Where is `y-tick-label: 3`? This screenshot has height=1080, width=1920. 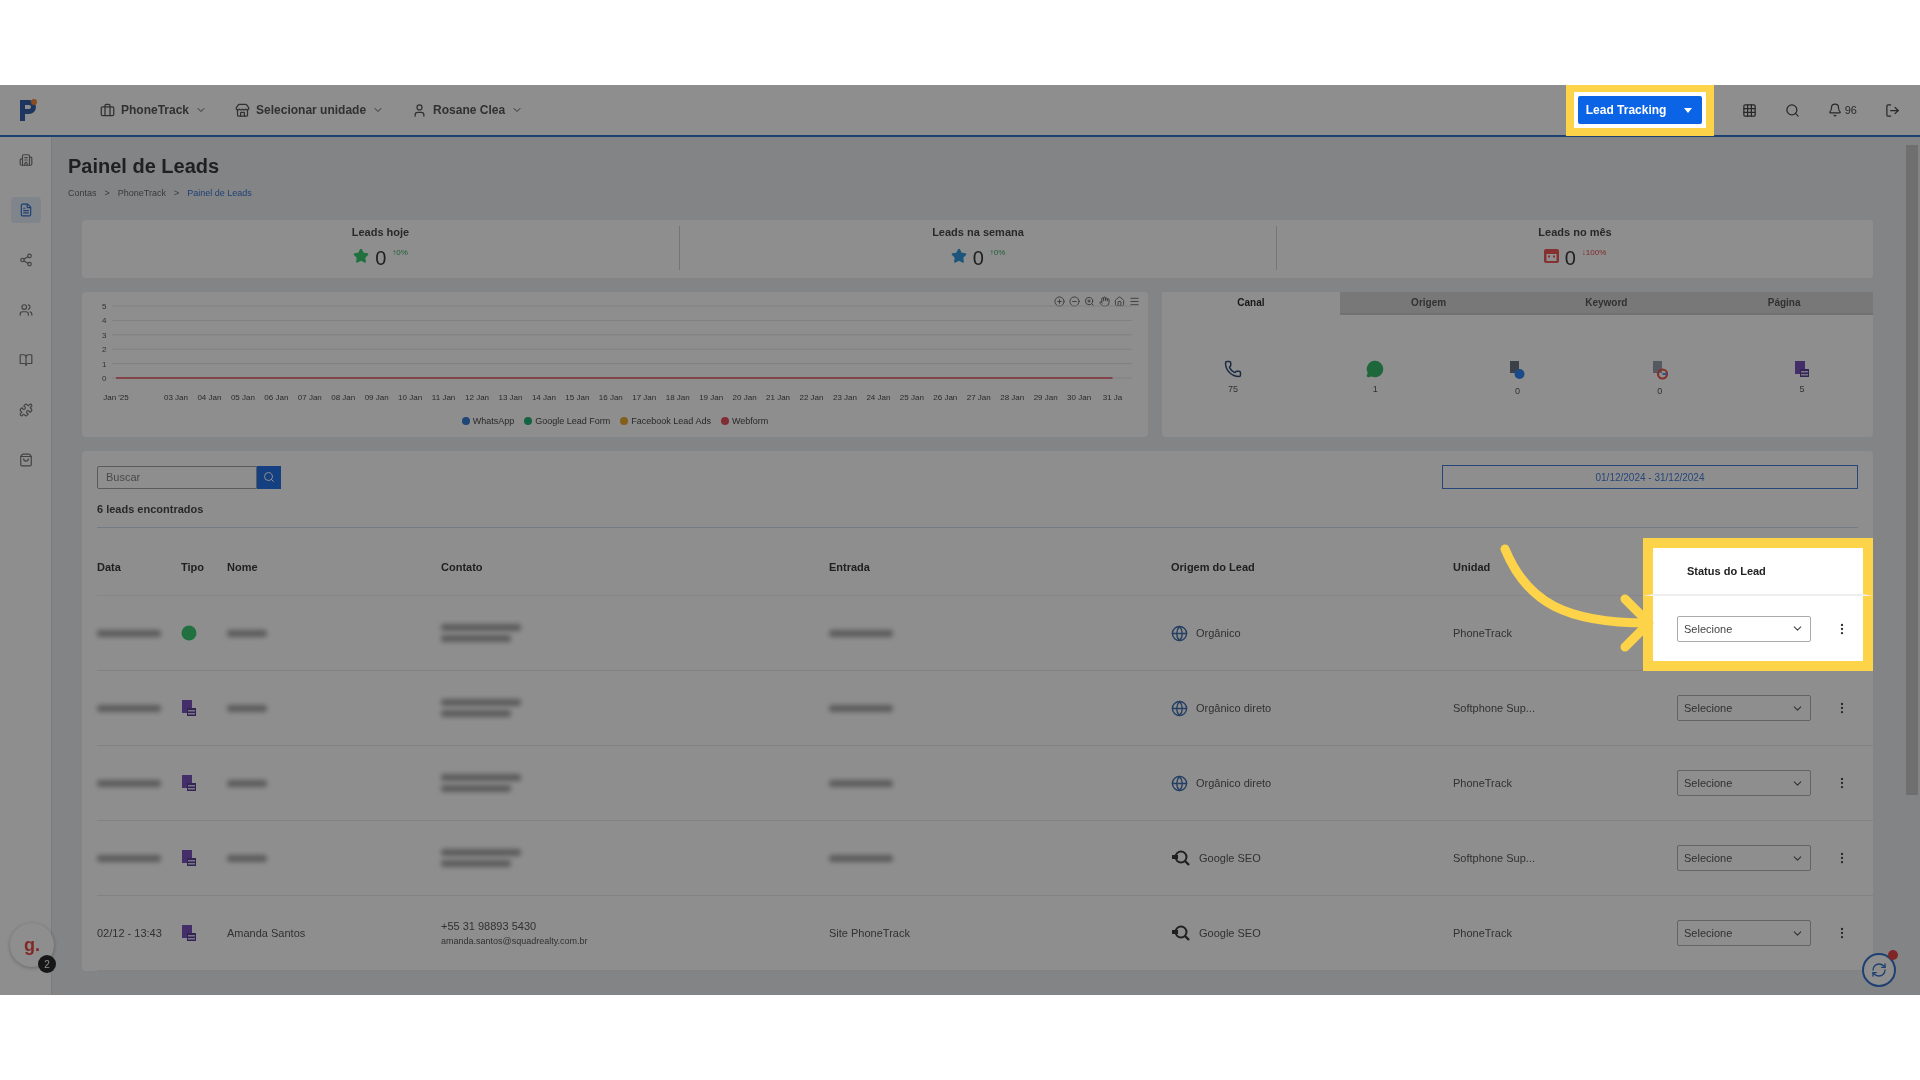 y-tick-label: 3 is located at coordinates (104, 335).